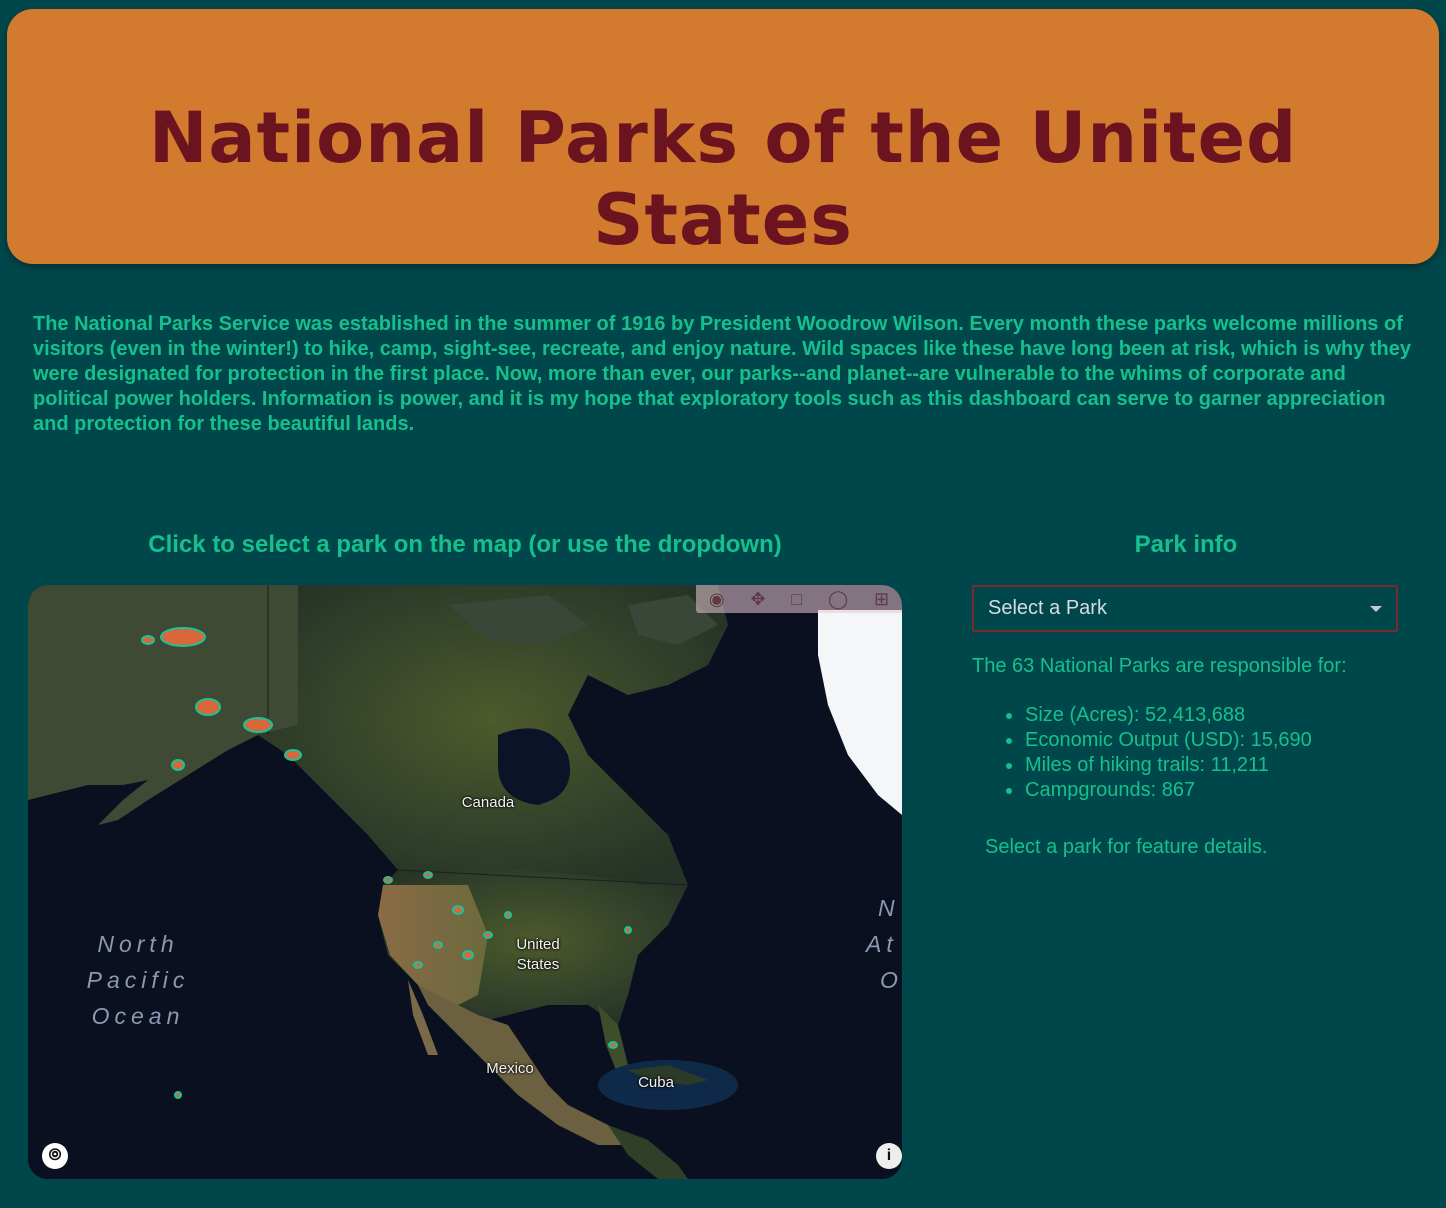  I want to click on mapbox-logo-icon: ⦾, so click(55, 1156).